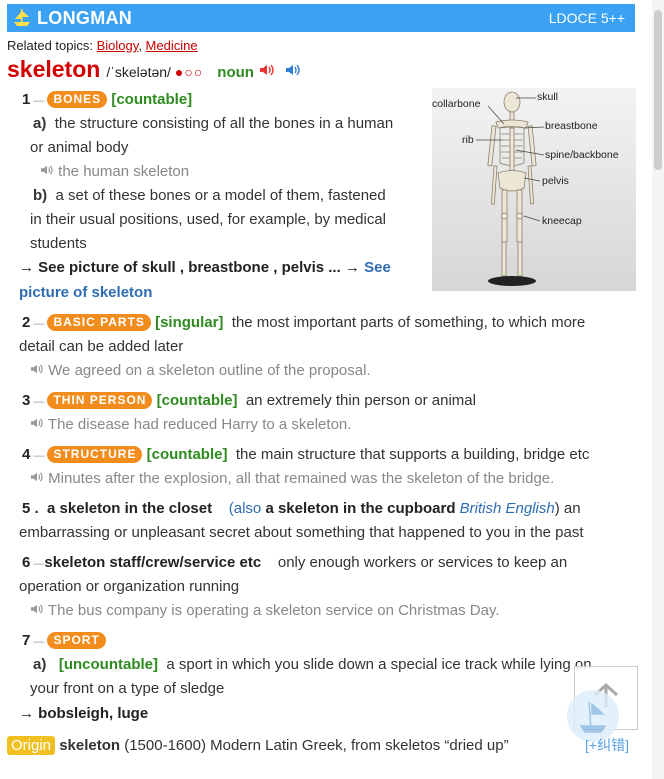 The image size is (664, 779). I want to click on label-breastbone: breastbone, so click(571, 126).